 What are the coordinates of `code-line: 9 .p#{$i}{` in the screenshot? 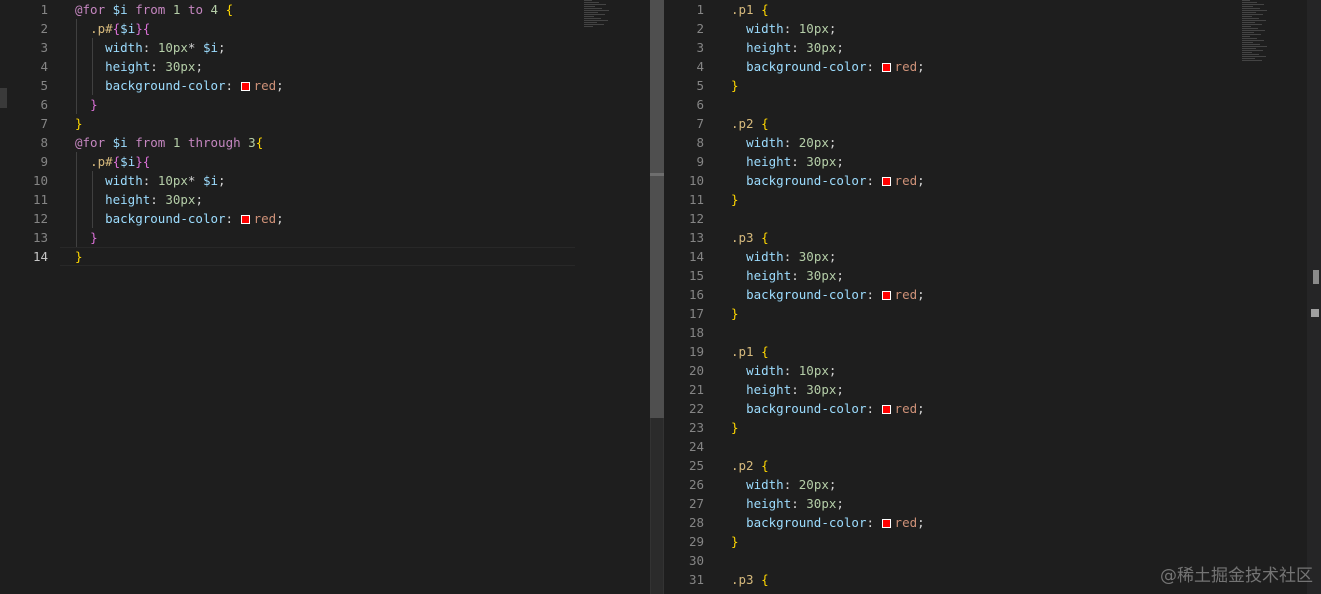 It's located at (280, 161).